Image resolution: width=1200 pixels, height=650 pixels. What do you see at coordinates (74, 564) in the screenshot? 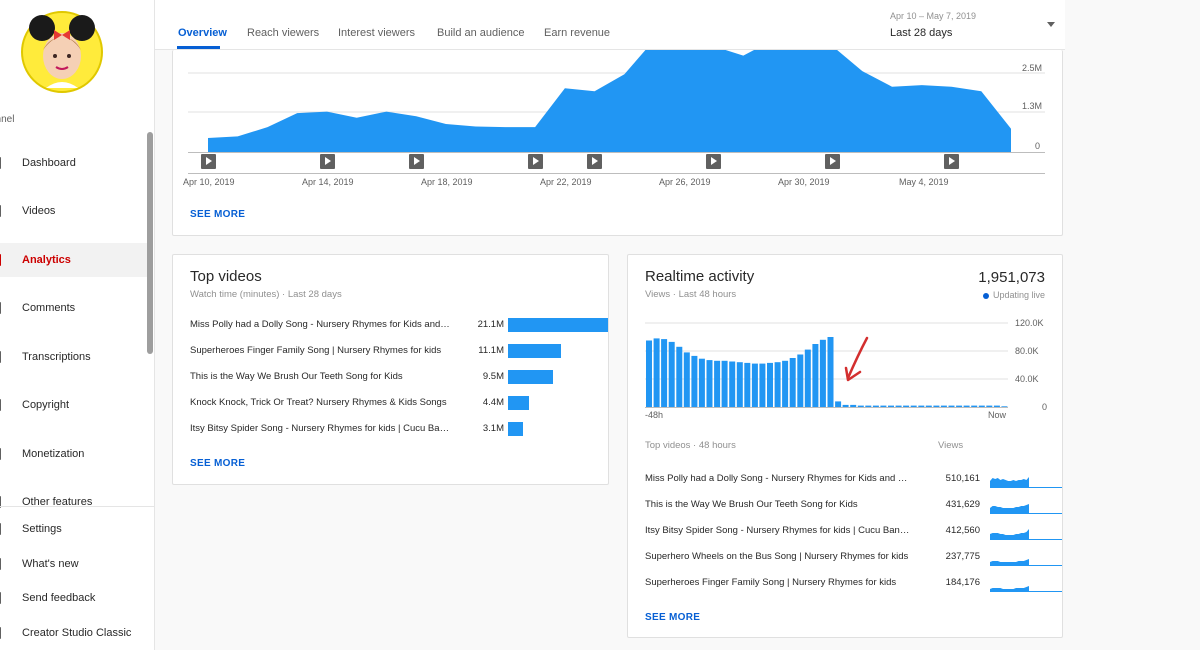
I see `sidebar-item-whats-new: What's new` at bounding box center [74, 564].